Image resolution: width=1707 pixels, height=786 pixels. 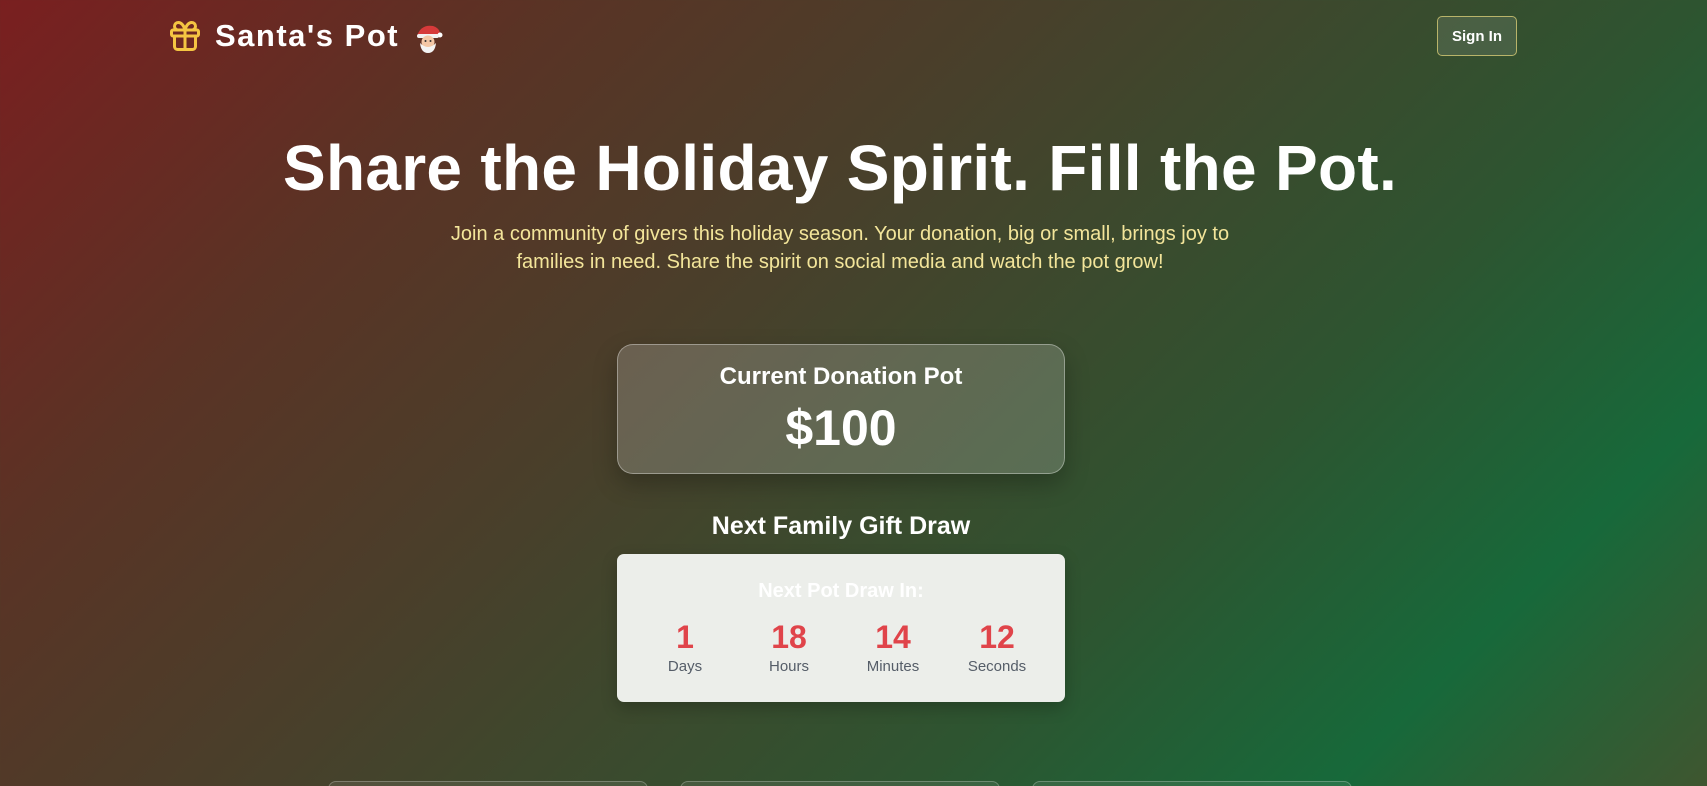 I want to click on countdown-seconds: 12 Seconds, so click(x=997, y=647).